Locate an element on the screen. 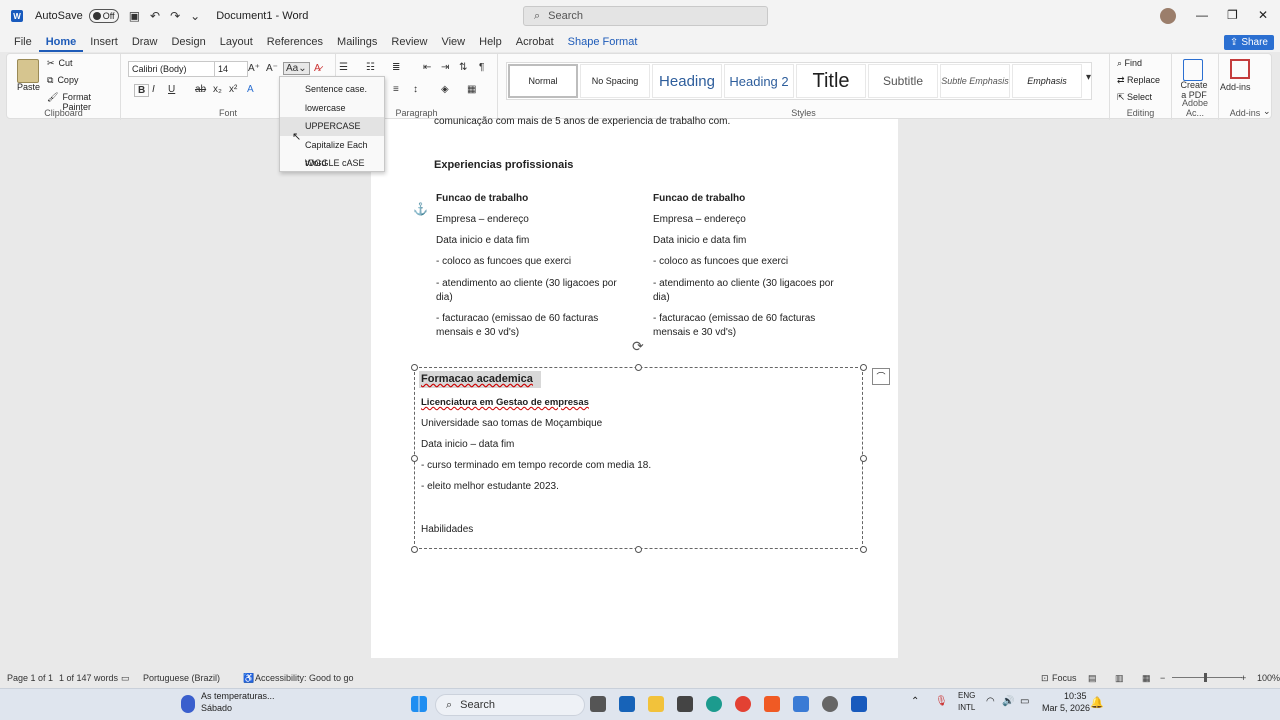  addins-button: Add-ins is located at coordinates (1235, 87).